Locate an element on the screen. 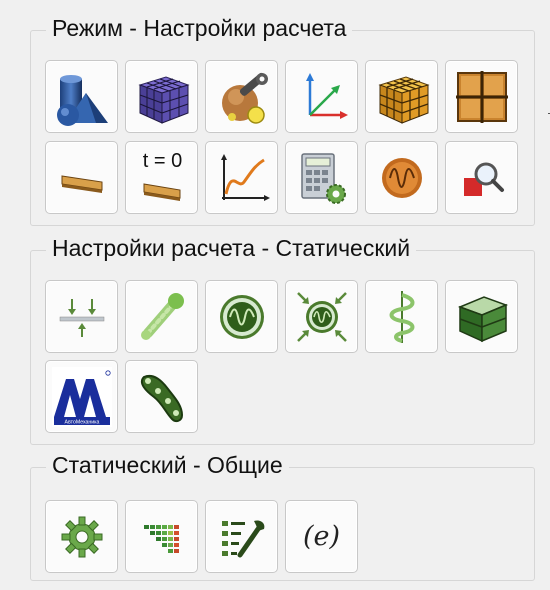 This screenshot has width=550, height=590. solid-box-icon is located at coordinates (482, 318).